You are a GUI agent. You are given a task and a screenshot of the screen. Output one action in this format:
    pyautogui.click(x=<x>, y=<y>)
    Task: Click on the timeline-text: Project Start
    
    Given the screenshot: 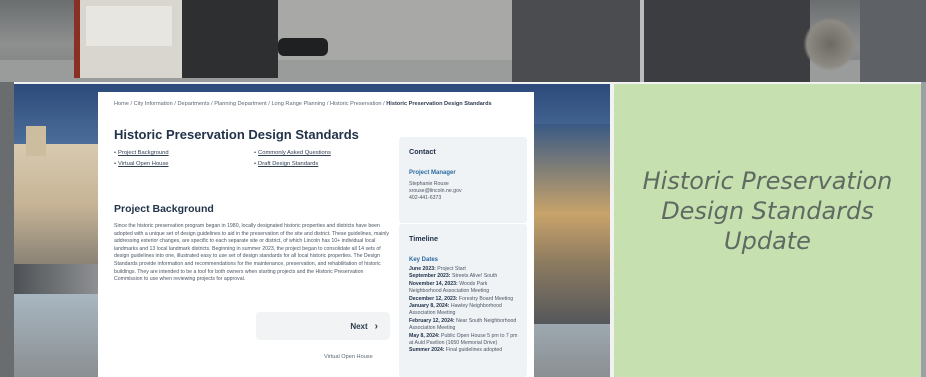 What is the action you would take?
    pyautogui.click(x=451, y=269)
    